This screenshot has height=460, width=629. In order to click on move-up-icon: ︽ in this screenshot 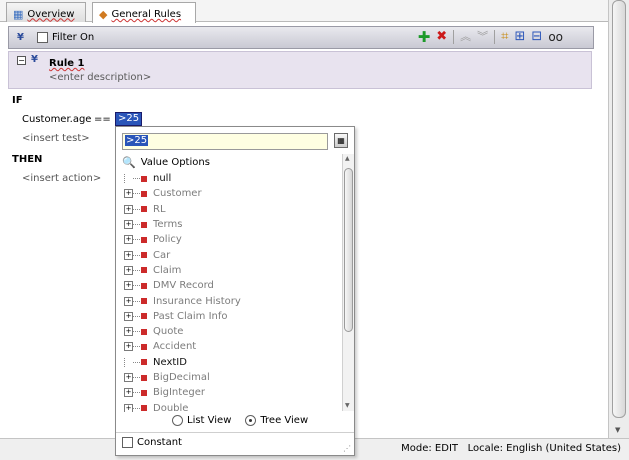, I will do `click(465, 37)`.